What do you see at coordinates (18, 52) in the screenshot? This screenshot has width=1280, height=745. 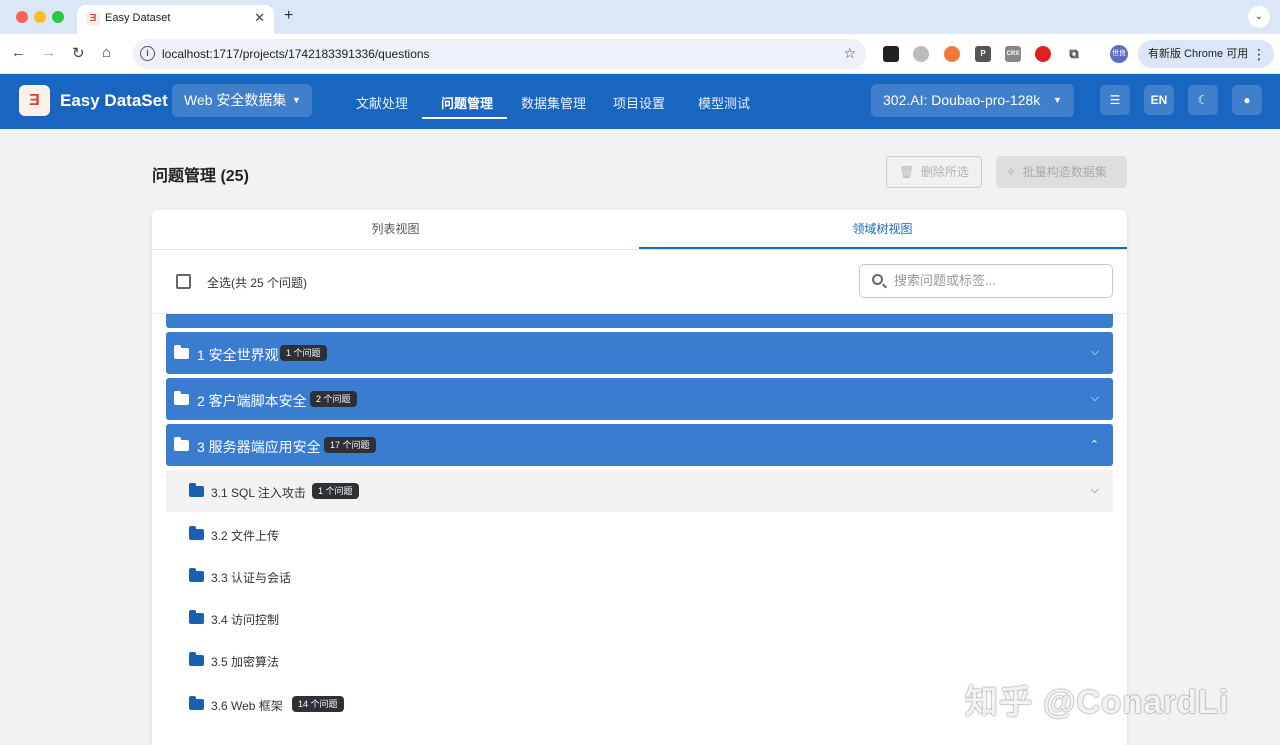 I see `back-arrow-icon: ←` at bounding box center [18, 52].